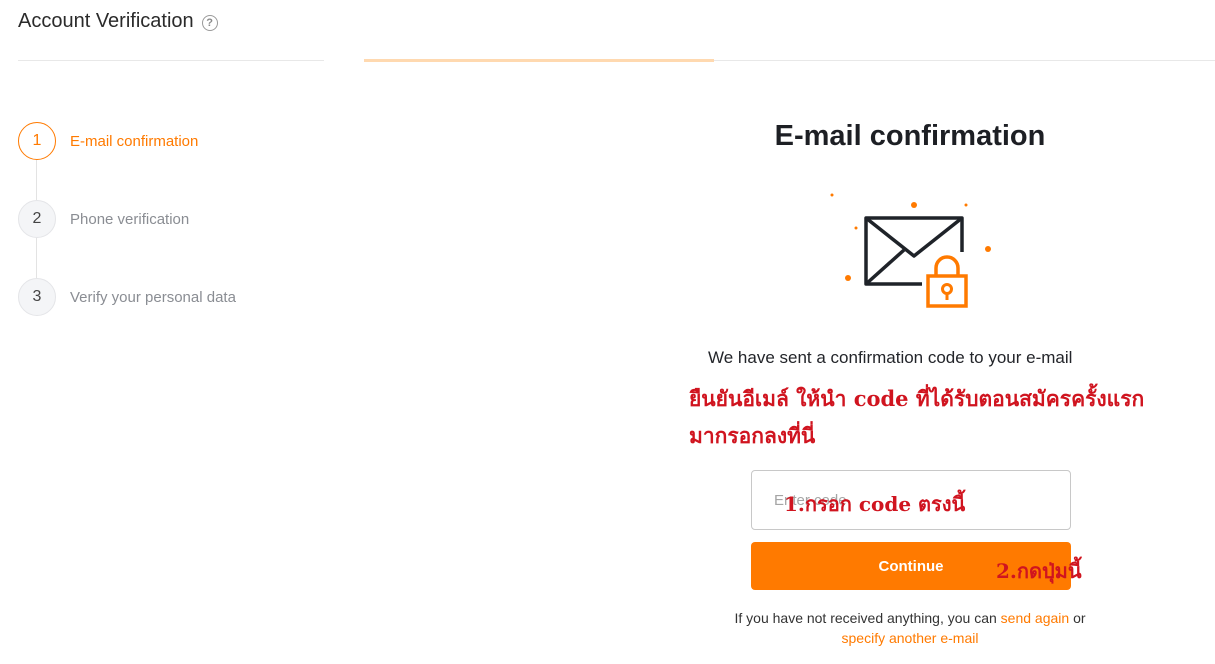 This screenshot has width=1215, height=664. Describe the element at coordinates (1035, 618) in the screenshot. I see `send-again-link: send again` at that location.